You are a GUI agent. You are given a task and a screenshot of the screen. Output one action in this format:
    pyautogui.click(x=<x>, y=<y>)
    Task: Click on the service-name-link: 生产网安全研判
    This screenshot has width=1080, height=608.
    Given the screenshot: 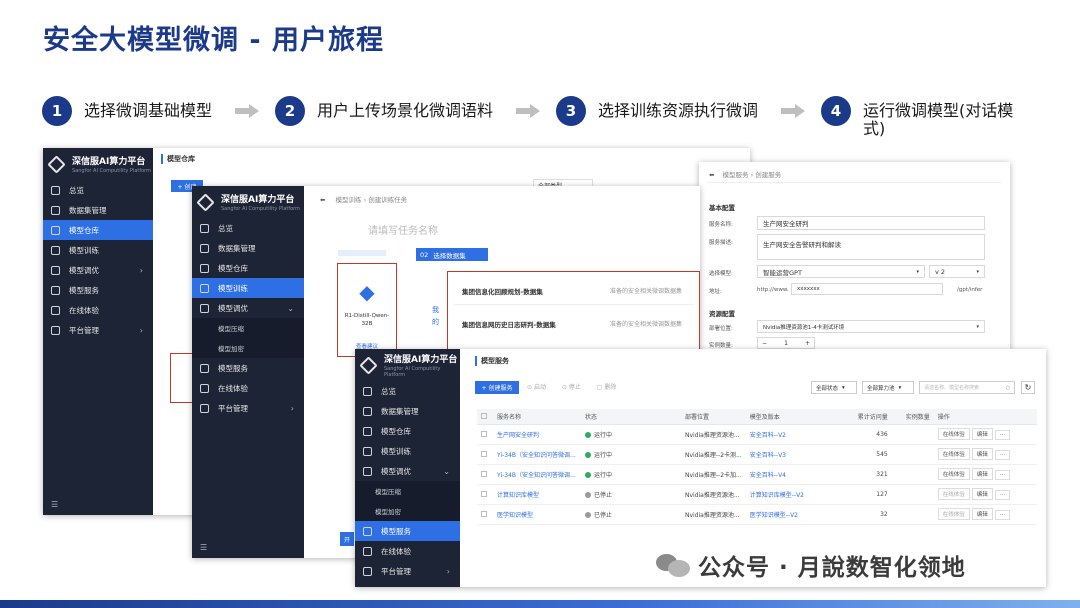 What is the action you would take?
    pyautogui.click(x=537, y=434)
    